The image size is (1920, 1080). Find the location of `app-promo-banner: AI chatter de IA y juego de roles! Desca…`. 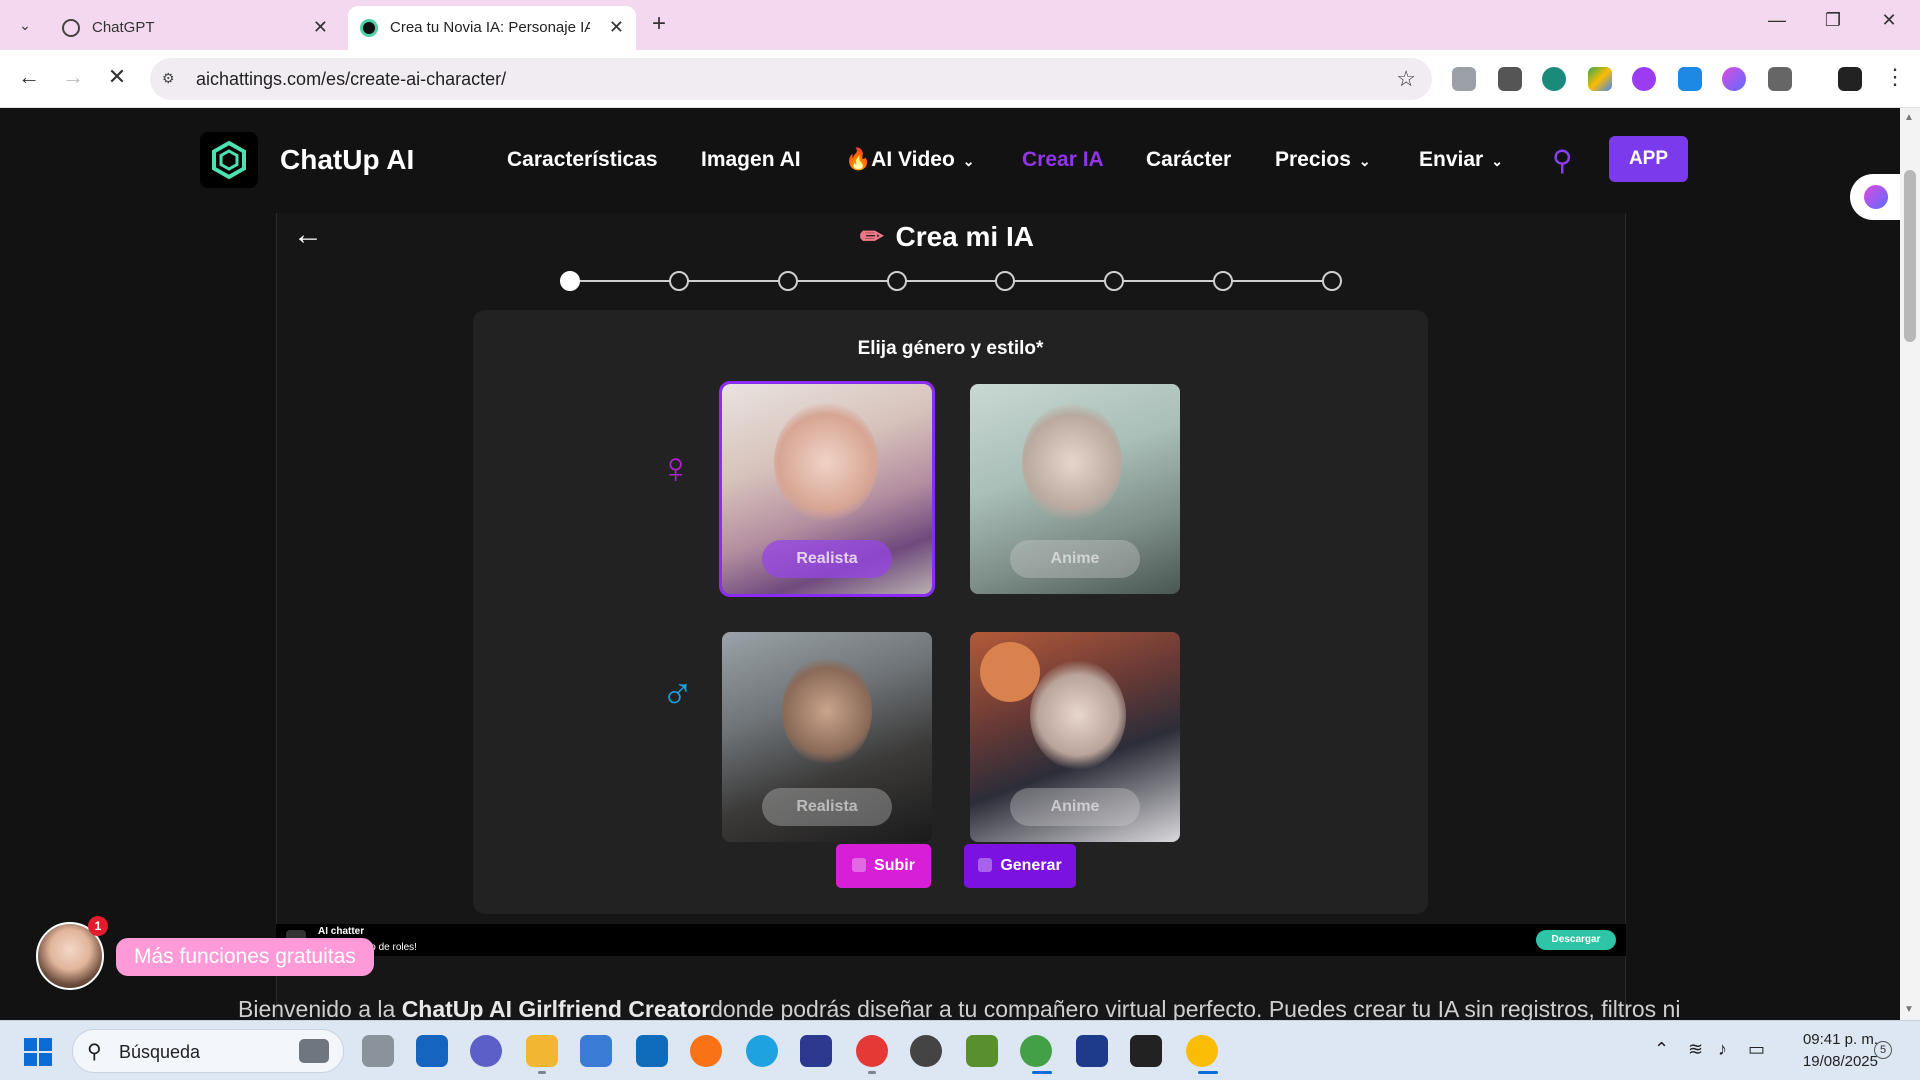

app-promo-banner: AI chatter de IA y juego de roles! Desca… is located at coordinates (951, 940).